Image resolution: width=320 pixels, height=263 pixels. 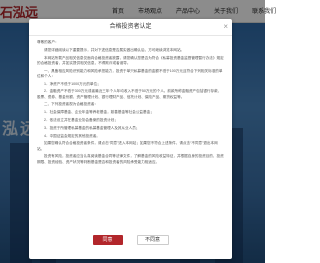 I want to click on paragraph: 2．依法设立并在基金业协会备案的投资计划；, so click(x=81, y=119).